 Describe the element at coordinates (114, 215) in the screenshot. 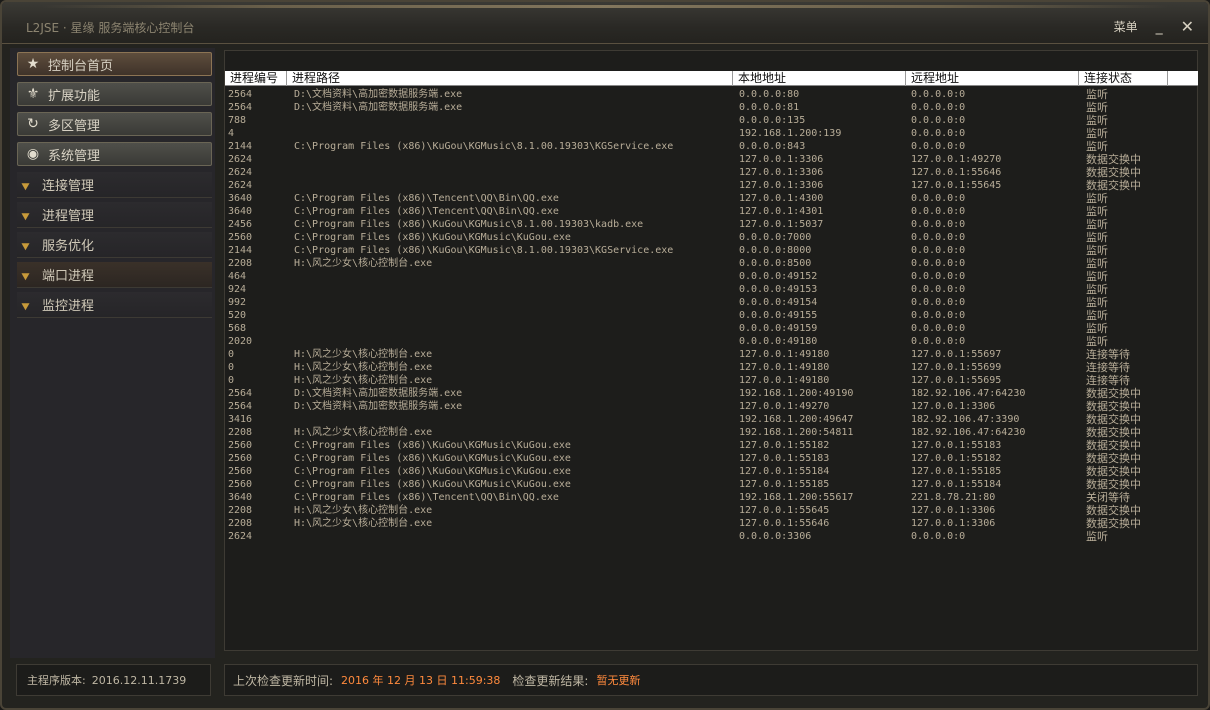

I see `sidebar-item-process: 进程管理` at that location.